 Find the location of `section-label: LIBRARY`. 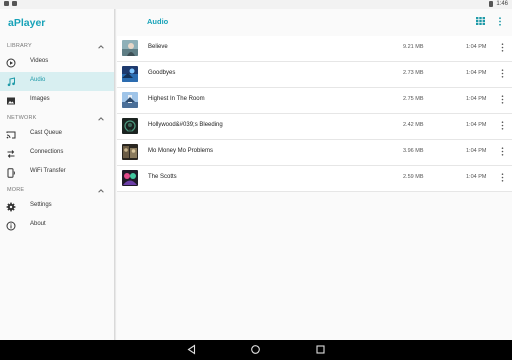

section-label: LIBRARY is located at coordinates (19, 46).